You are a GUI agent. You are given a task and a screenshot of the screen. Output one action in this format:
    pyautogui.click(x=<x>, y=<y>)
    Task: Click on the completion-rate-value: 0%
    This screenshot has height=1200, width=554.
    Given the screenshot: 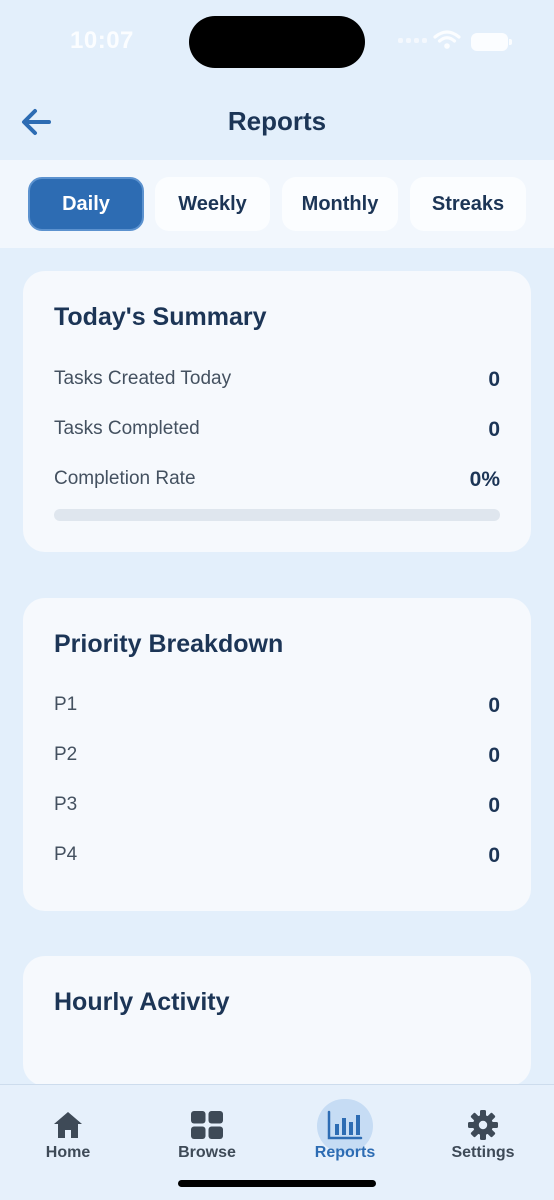 What is the action you would take?
    pyautogui.click(x=484, y=479)
    